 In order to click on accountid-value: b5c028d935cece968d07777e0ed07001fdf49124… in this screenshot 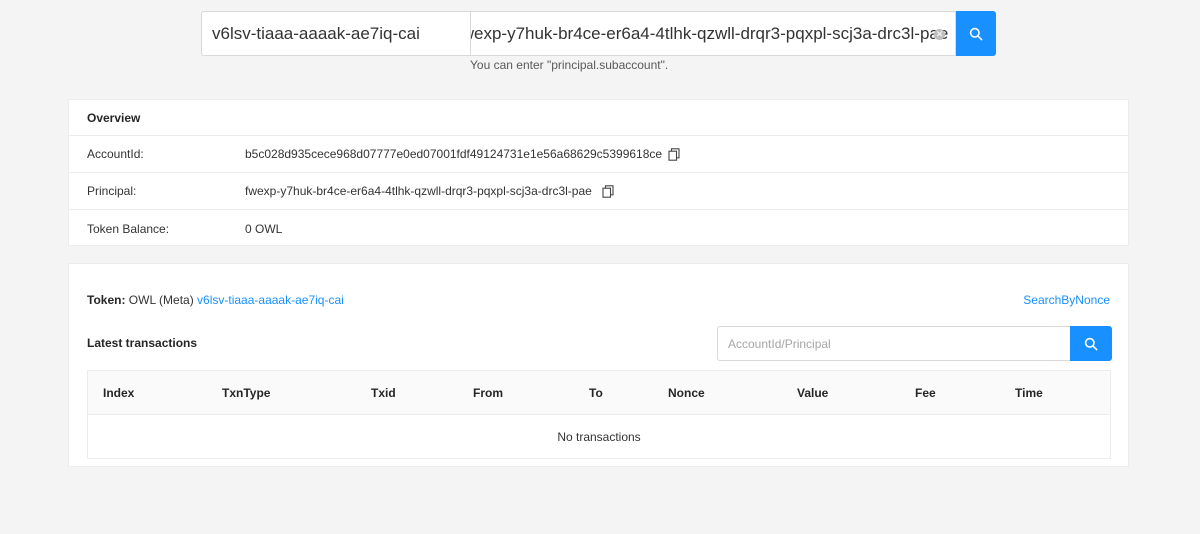, I will do `click(454, 154)`.